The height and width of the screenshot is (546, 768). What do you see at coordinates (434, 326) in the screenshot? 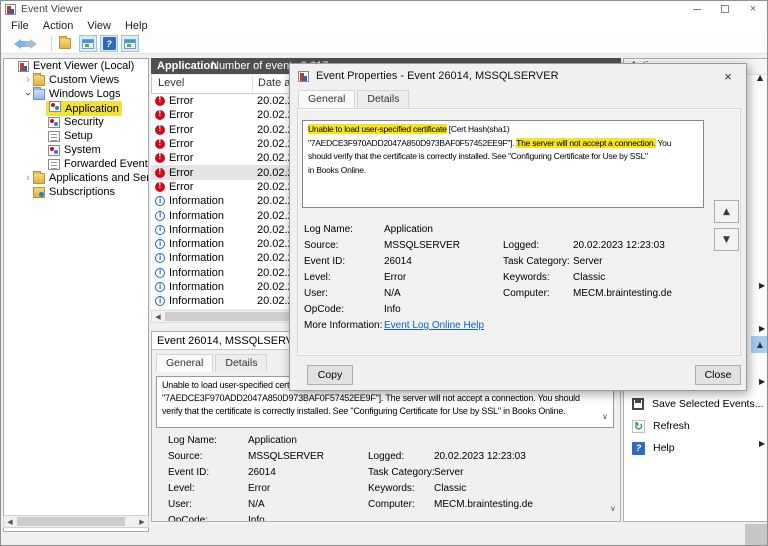
I see `event-log-online-help-link: Event Log Online Help` at bounding box center [434, 326].